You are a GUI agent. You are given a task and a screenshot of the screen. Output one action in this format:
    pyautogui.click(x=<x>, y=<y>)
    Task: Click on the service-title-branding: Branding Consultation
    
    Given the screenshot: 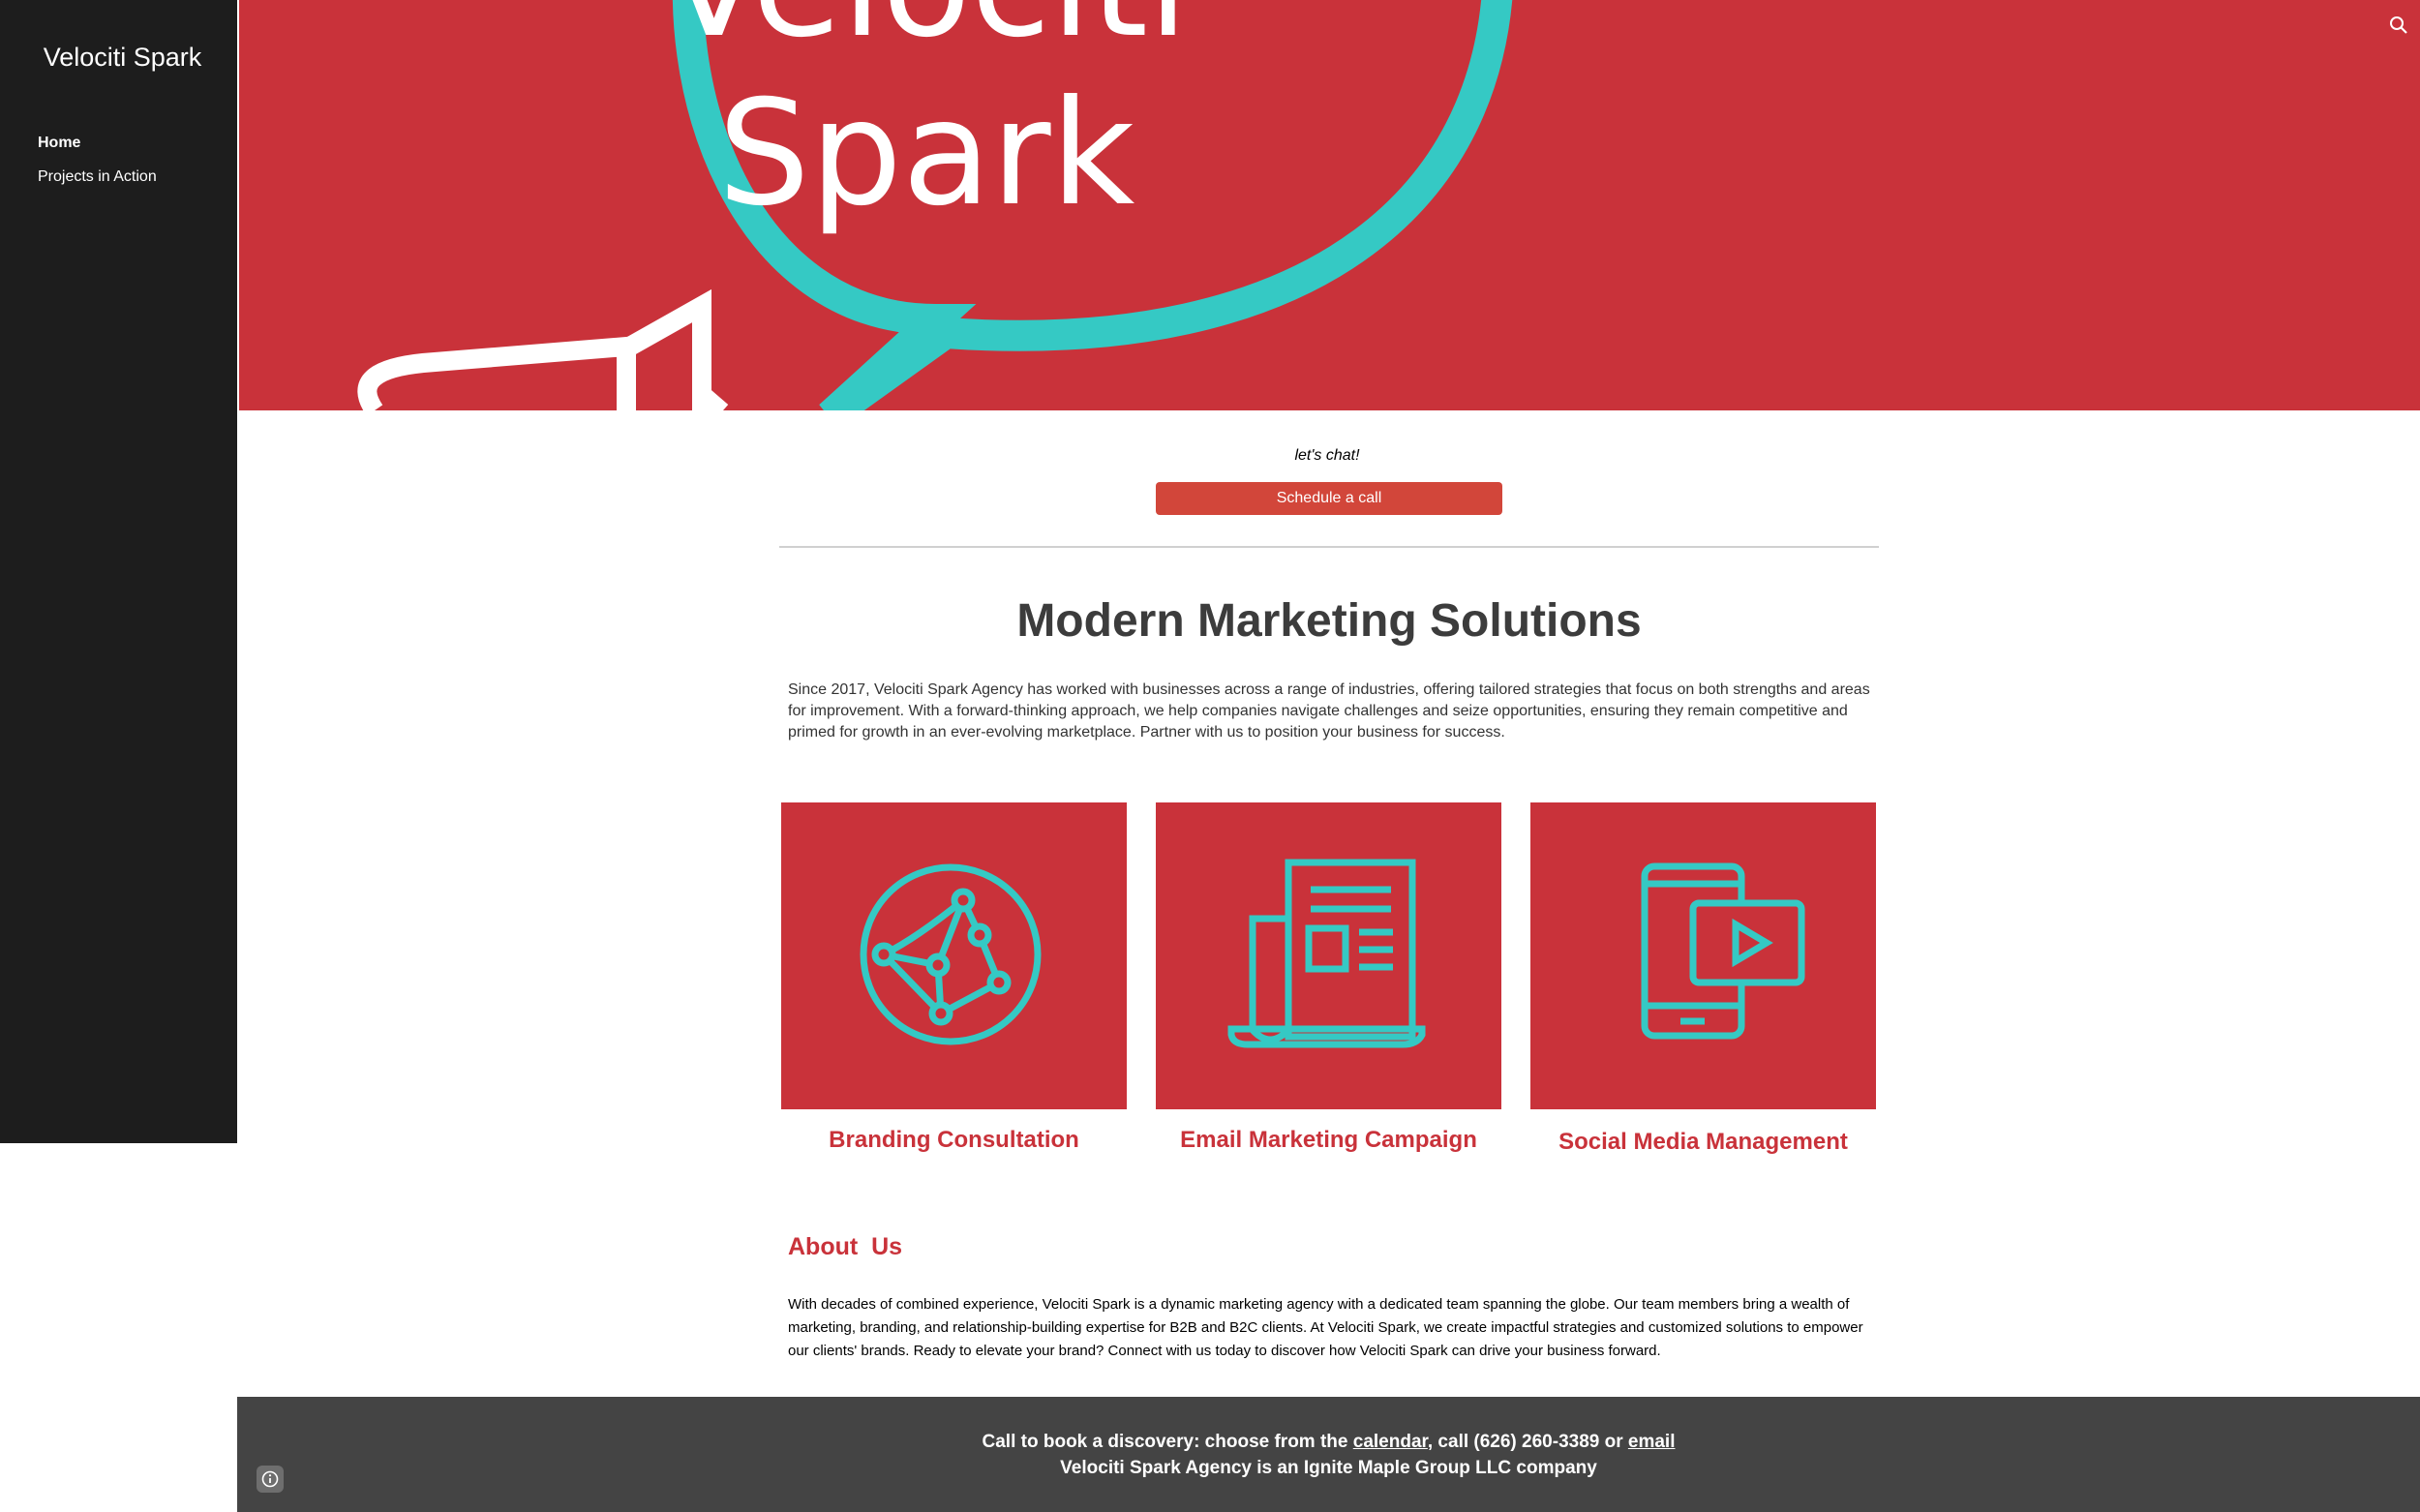 What is the action you would take?
    pyautogui.click(x=954, y=1140)
    